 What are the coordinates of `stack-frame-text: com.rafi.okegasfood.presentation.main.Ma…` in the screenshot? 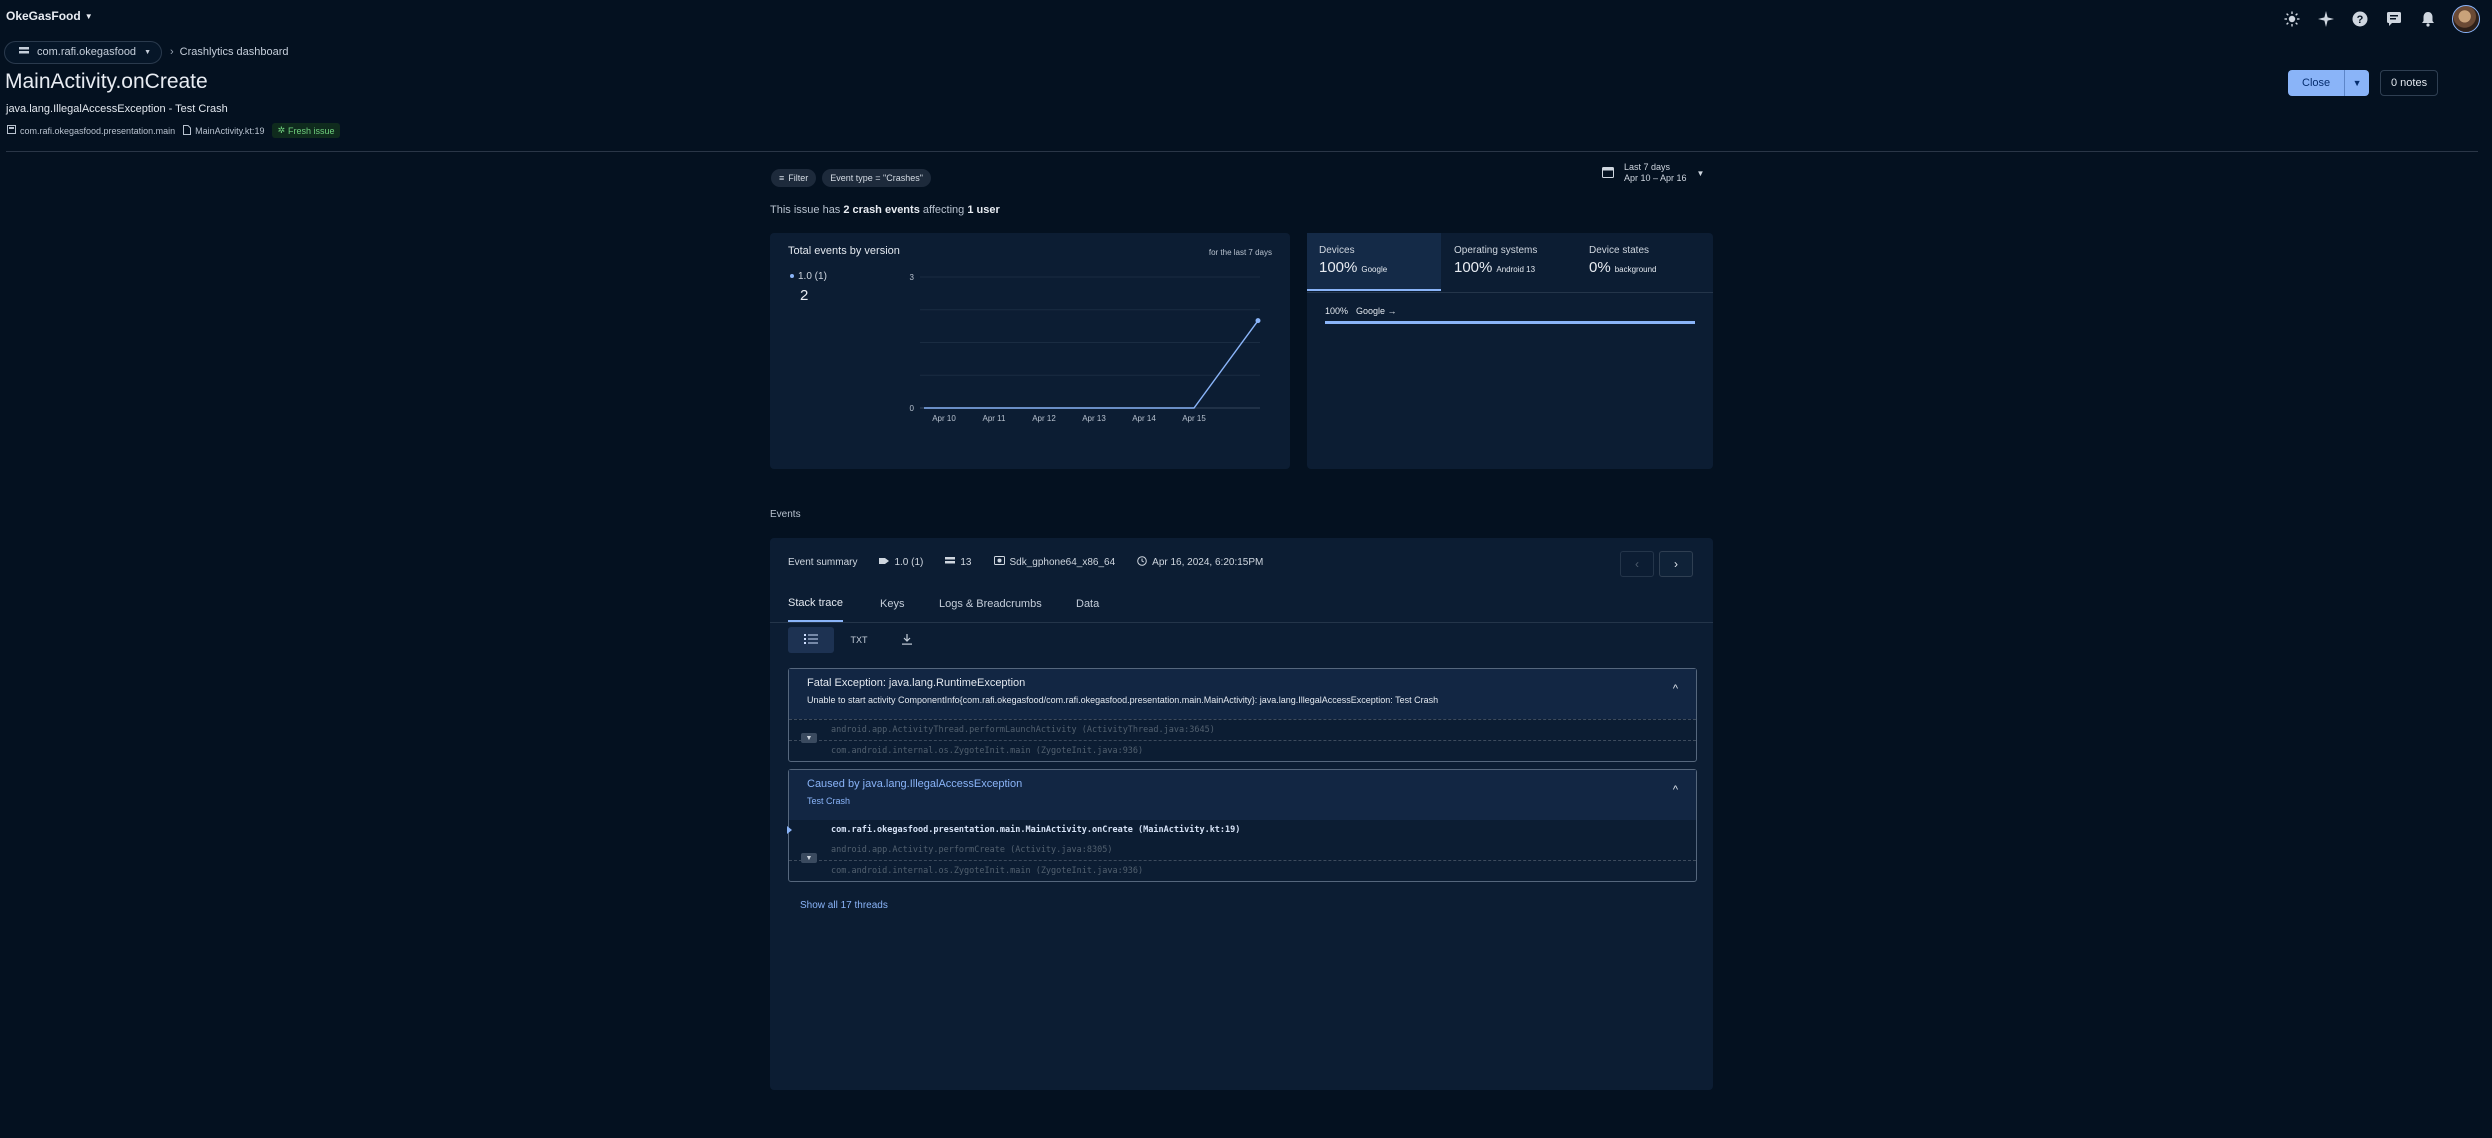 It's located at (1036, 830).